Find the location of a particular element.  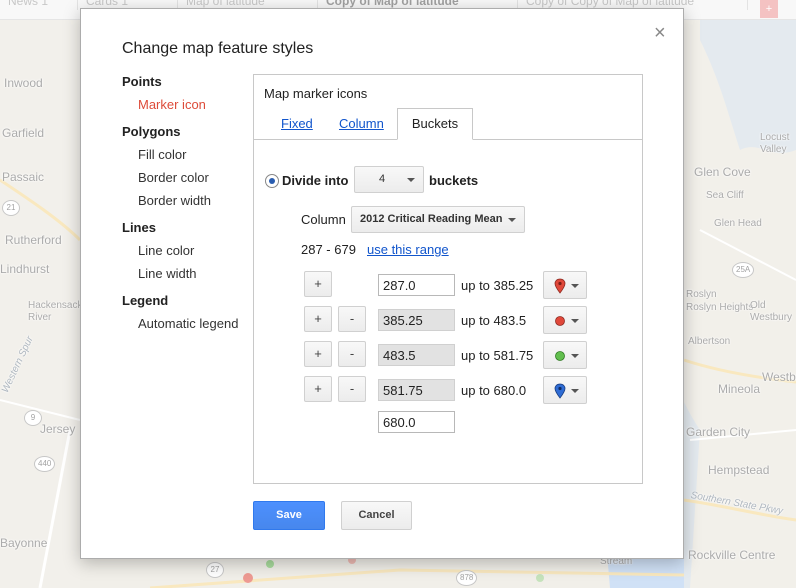

sidebar-item-line-width: Line width is located at coordinates (167, 273).